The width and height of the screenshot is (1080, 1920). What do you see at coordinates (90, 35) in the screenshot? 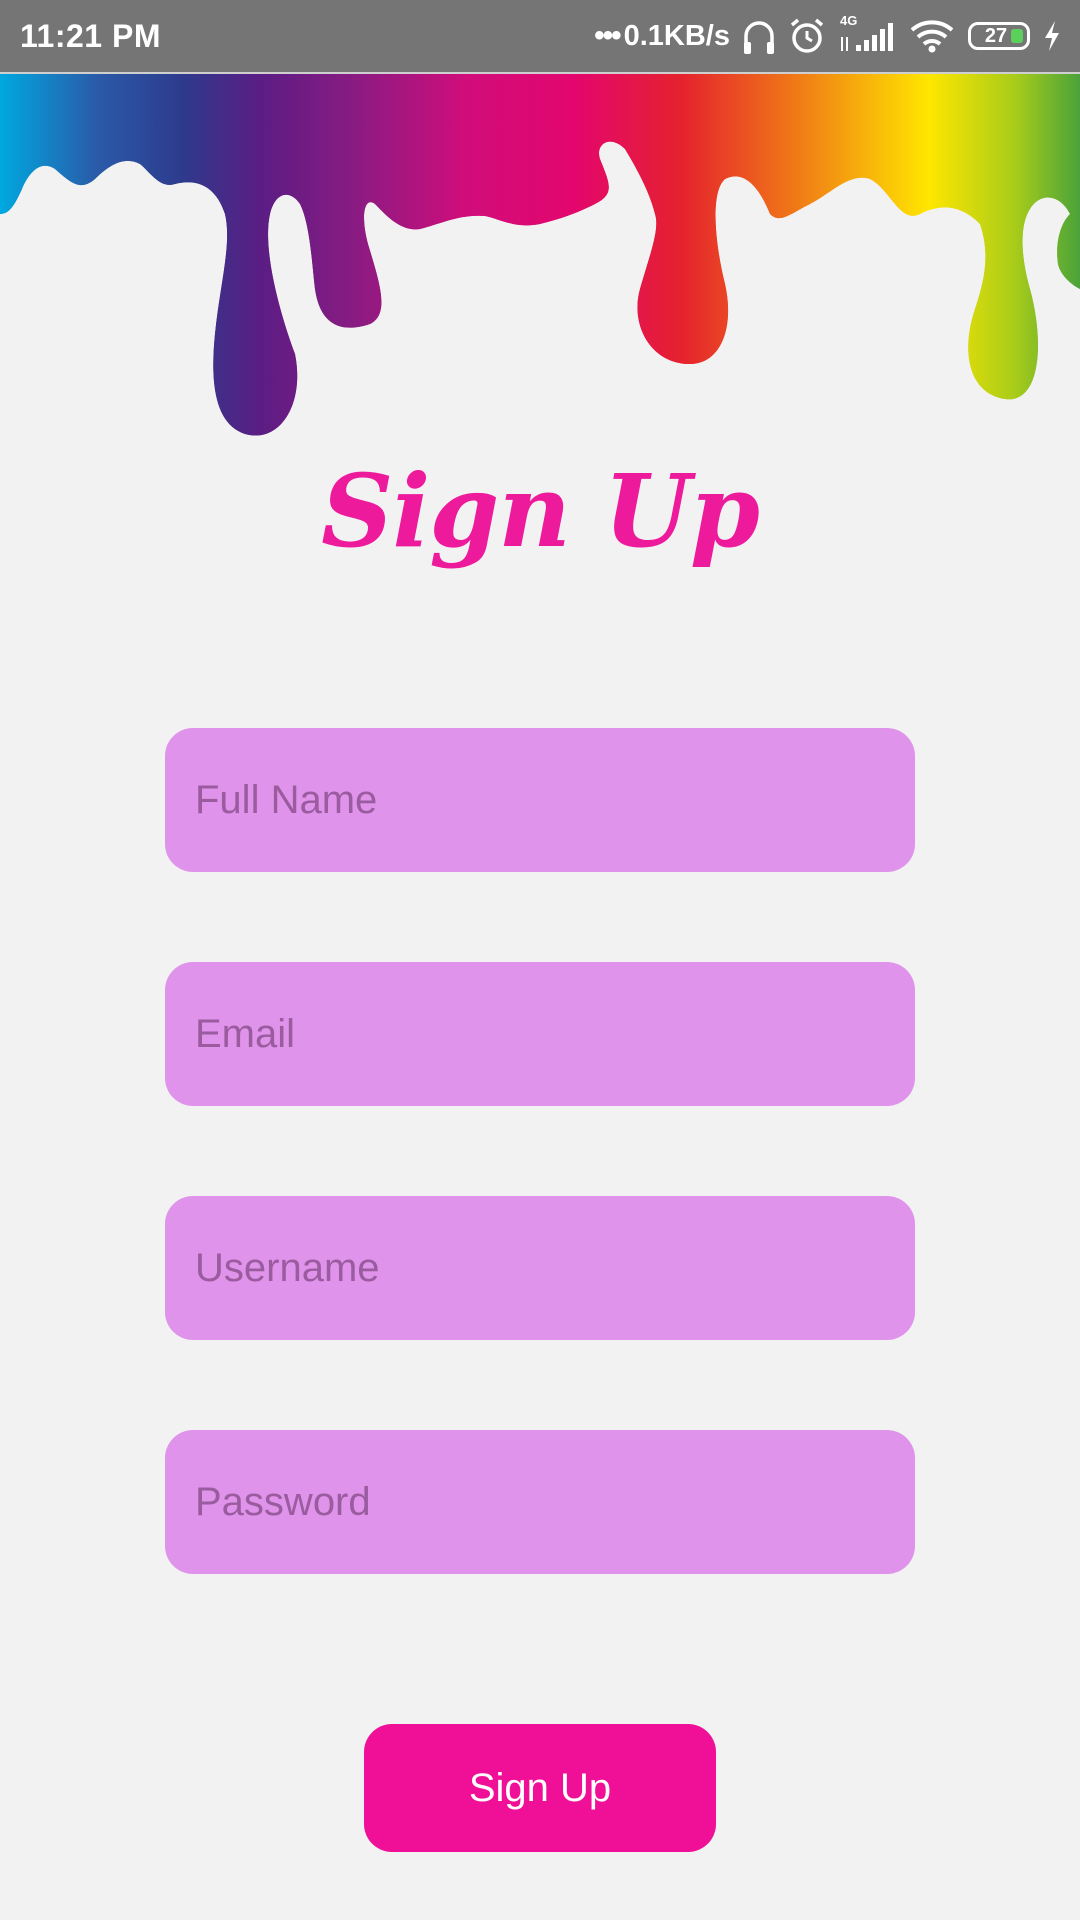
I see `status-time: 11:21 PM` at bounding box center [90, 35].